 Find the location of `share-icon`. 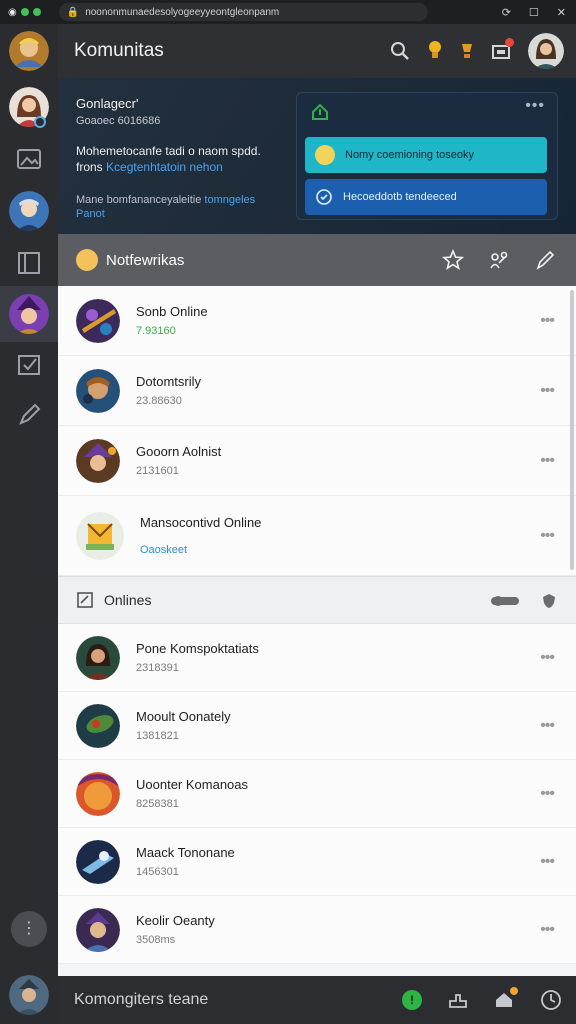

share-icon is located at coordinates (458, 1000).